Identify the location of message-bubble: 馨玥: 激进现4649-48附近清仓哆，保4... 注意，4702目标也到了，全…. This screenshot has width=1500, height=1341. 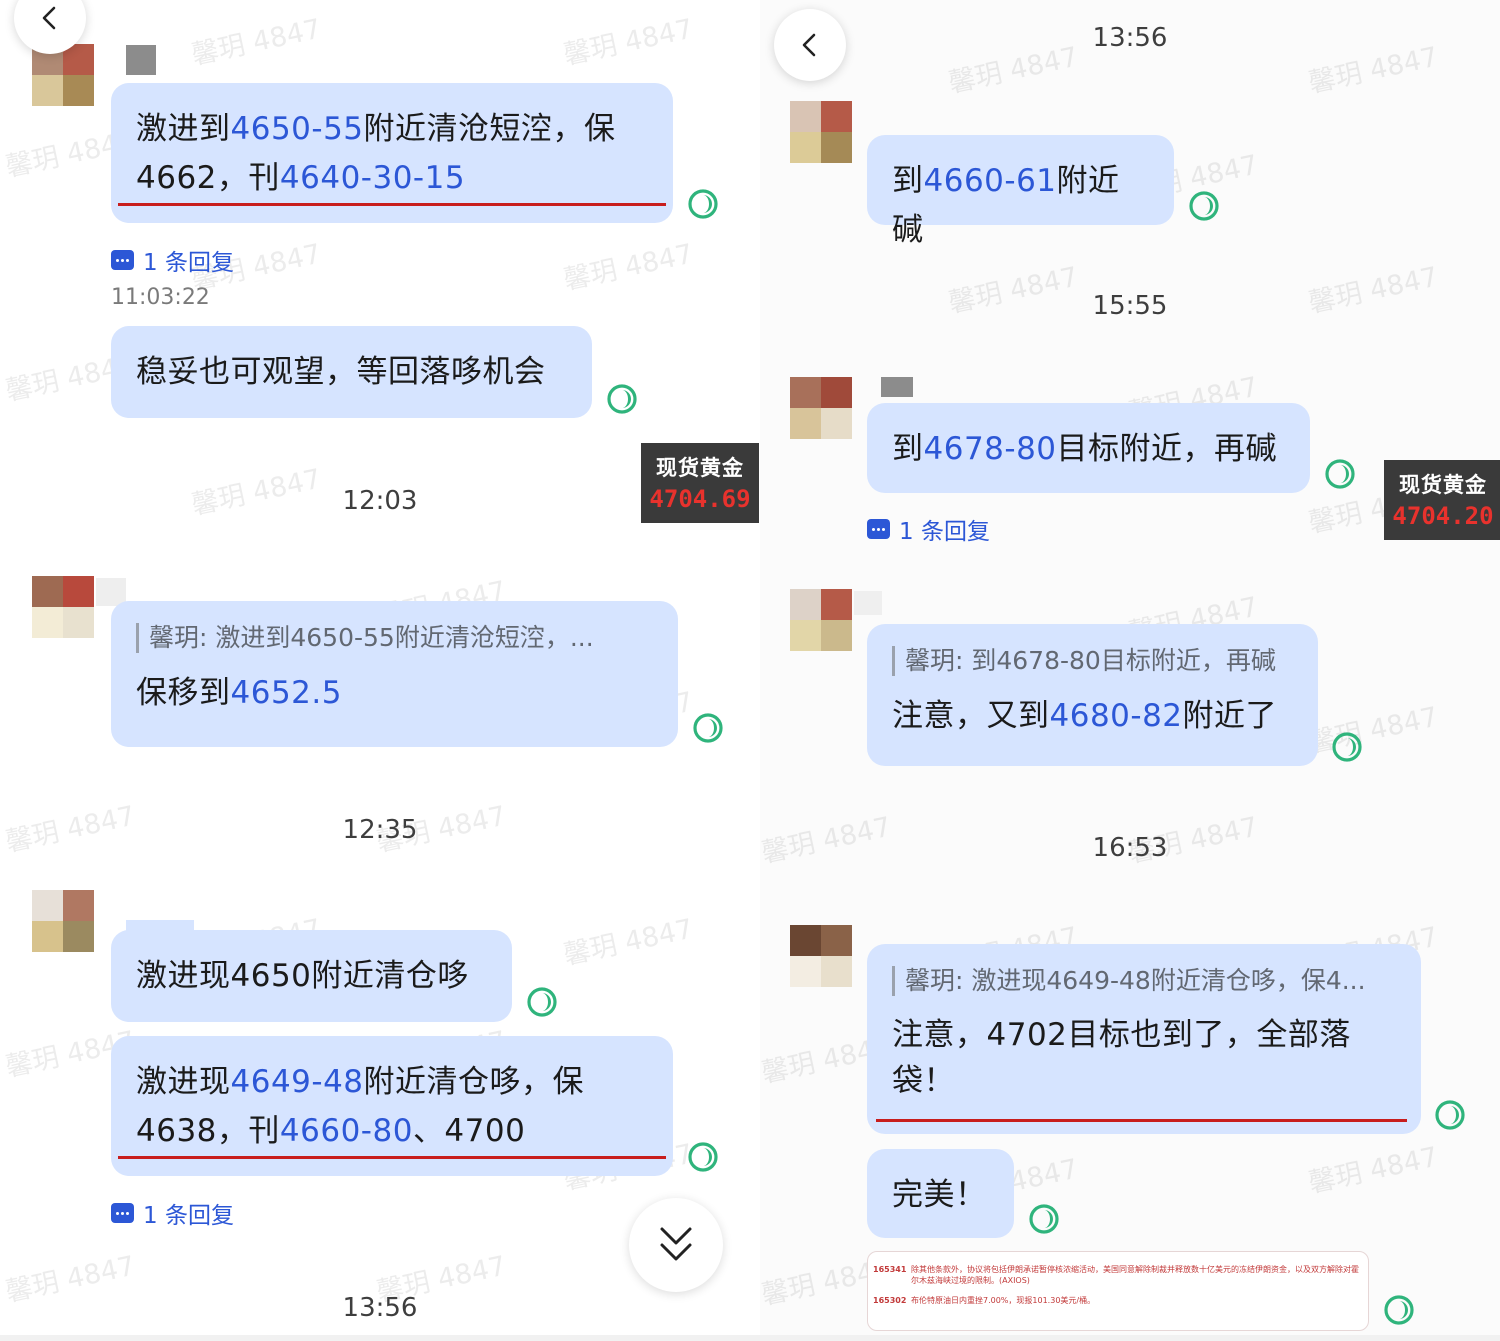
(1144, 1039).